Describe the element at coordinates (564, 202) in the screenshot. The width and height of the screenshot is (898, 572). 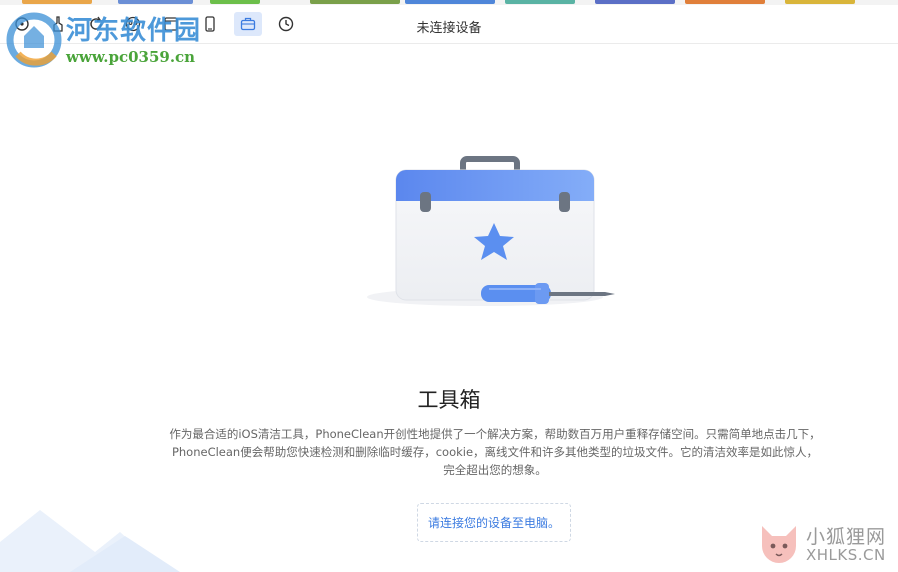
I see `toolbox-latch-right` at that location.